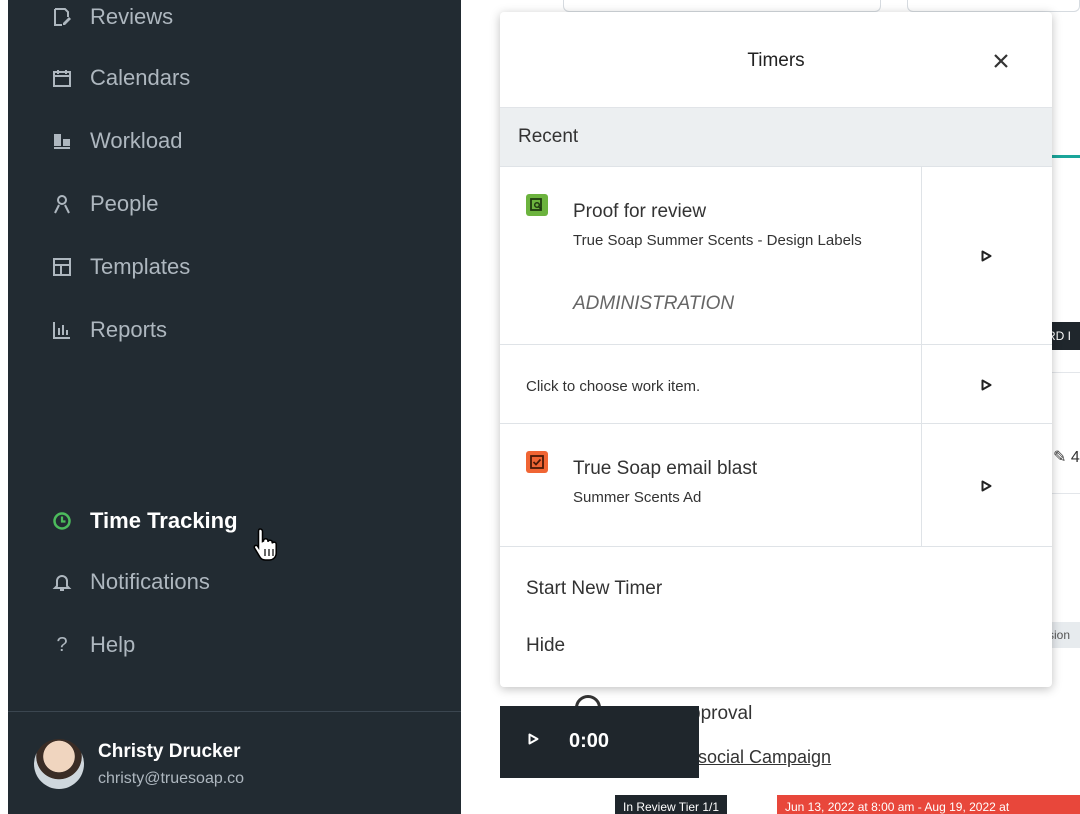 Image resolution: width=1080 pixels, height=814 pixels. Describe the element at coordinates (62, 204) in the screenshot. I see `person-icon` at that location.